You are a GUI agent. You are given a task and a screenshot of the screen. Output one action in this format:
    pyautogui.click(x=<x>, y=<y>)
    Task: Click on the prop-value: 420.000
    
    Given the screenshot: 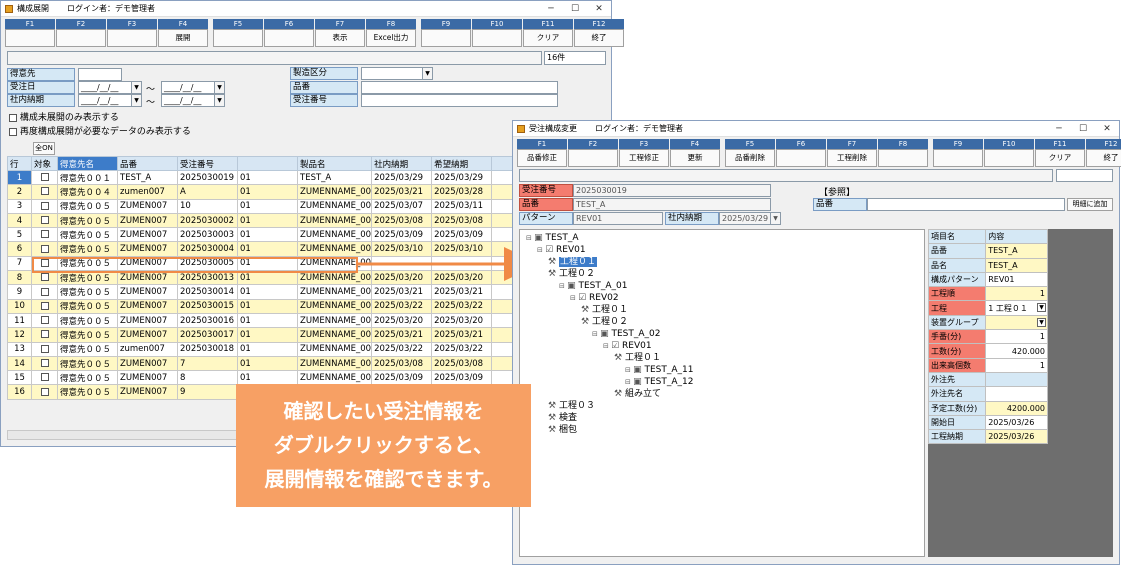 What is the action you would take?
    pyautogui.click(x=1016, y=351)
    